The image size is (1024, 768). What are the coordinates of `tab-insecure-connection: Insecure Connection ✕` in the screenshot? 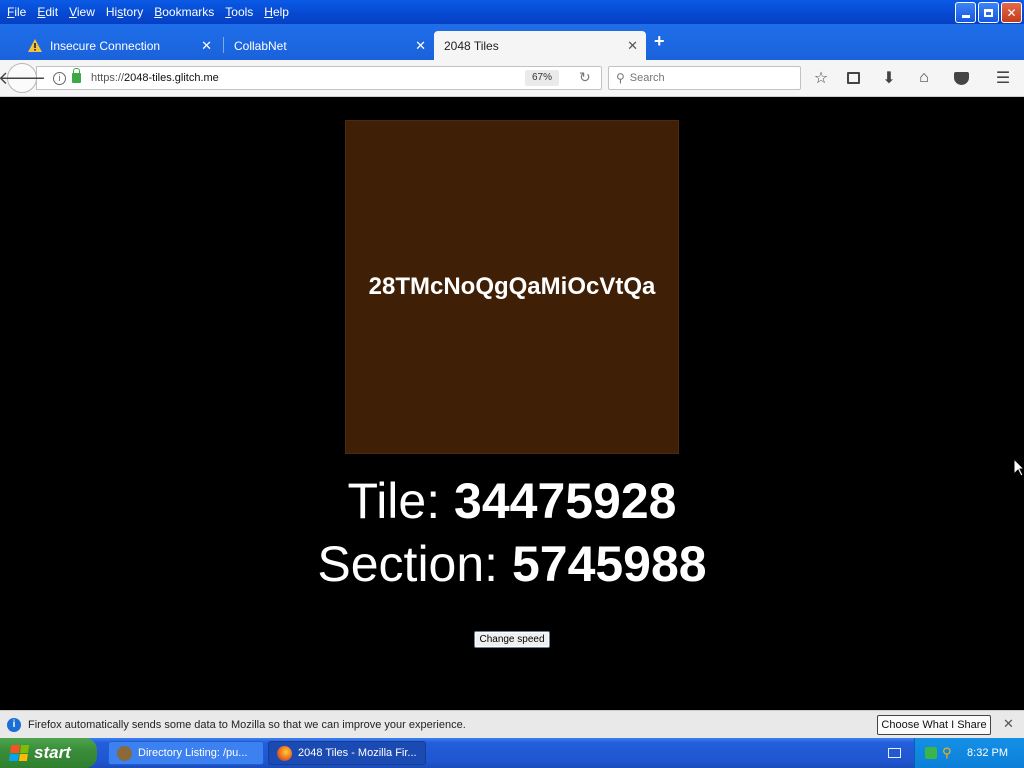 It's located at (117, 45).